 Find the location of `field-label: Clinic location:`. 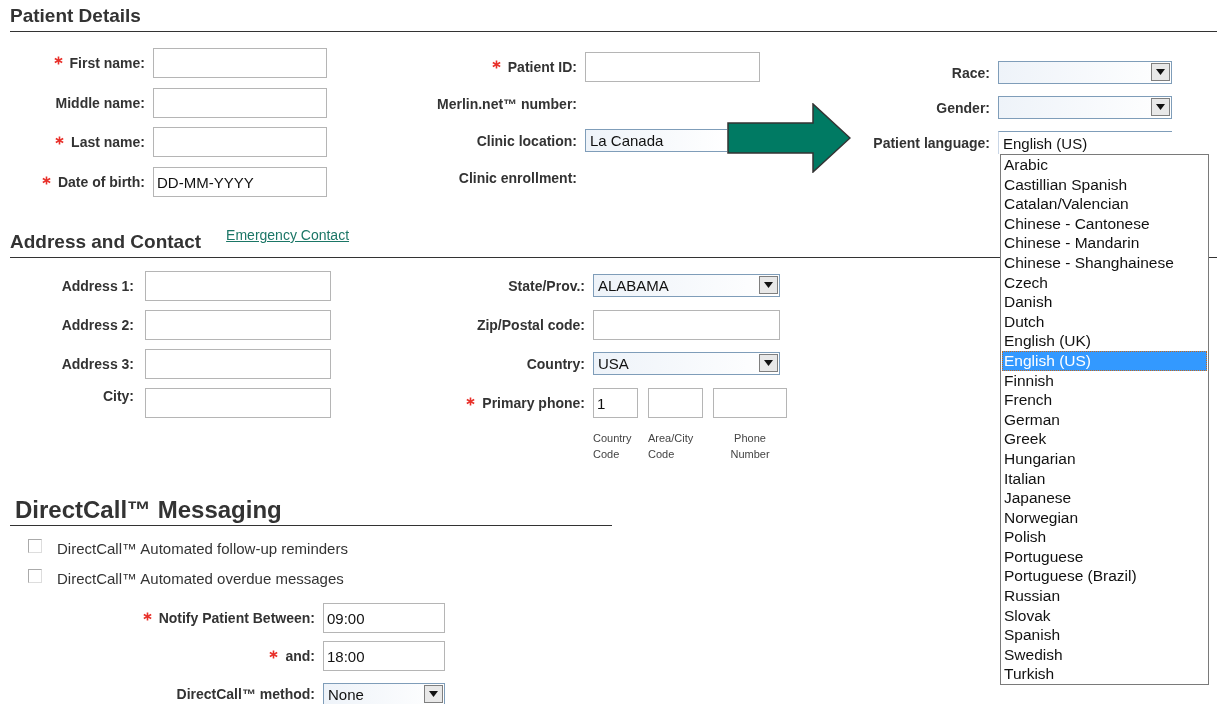

field-label: Clinic location: is located at coordinates (526, 140).